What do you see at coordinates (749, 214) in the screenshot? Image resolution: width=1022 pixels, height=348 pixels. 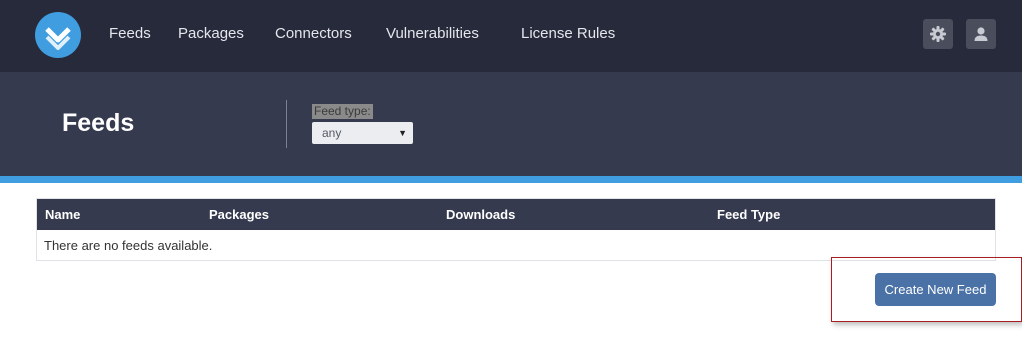 I see `column-header-feed-type: Feed Type` at bounding box center [749, 214].